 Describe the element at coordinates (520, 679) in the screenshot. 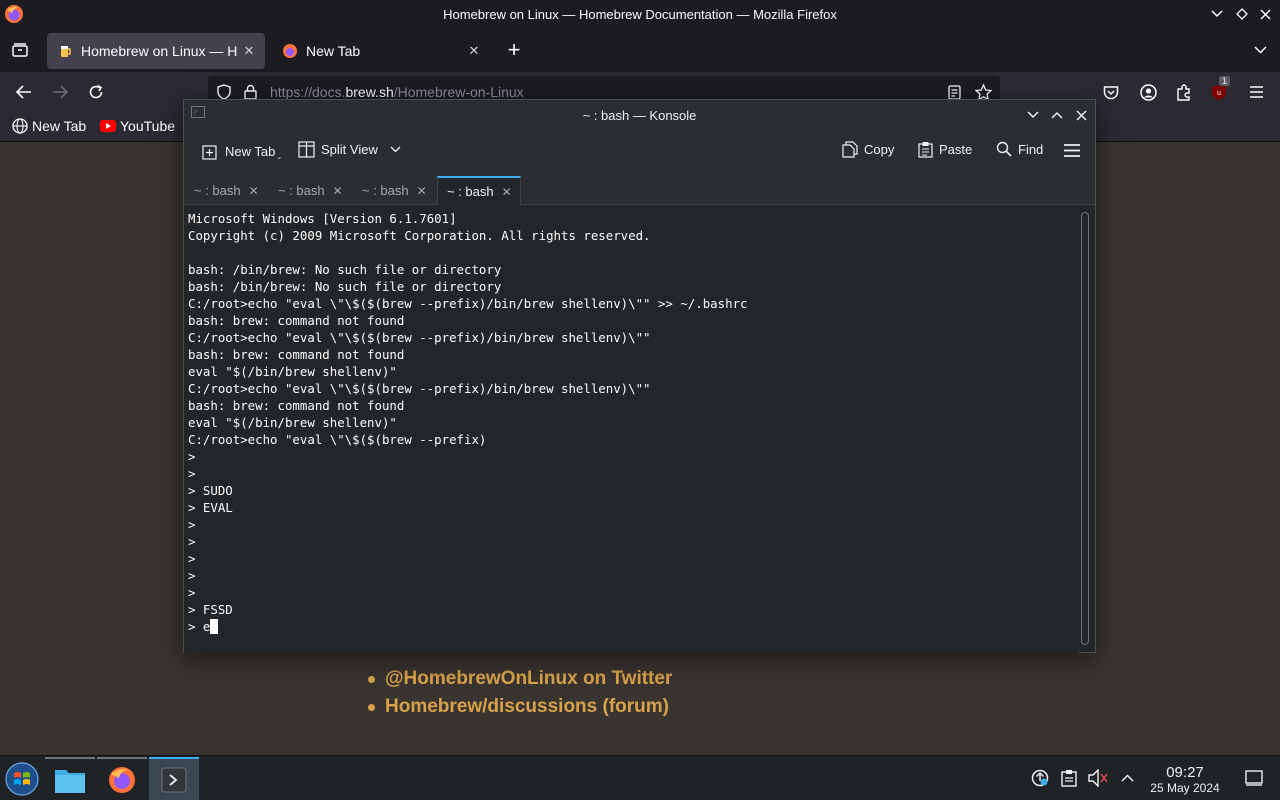

I see `link-twitter: @HomebrewOnLinux on Twitter` at that location.